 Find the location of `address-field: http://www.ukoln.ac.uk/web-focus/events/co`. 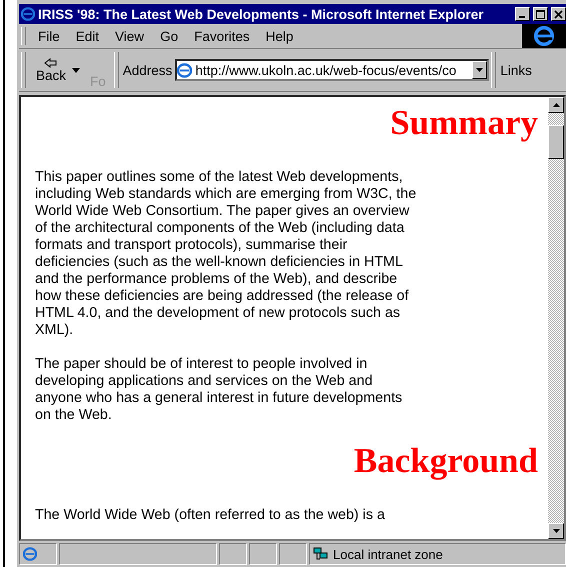

address-field: http://www.ukoln.ac.uk/web-focus/events/co is located at coordinates (332, 70).